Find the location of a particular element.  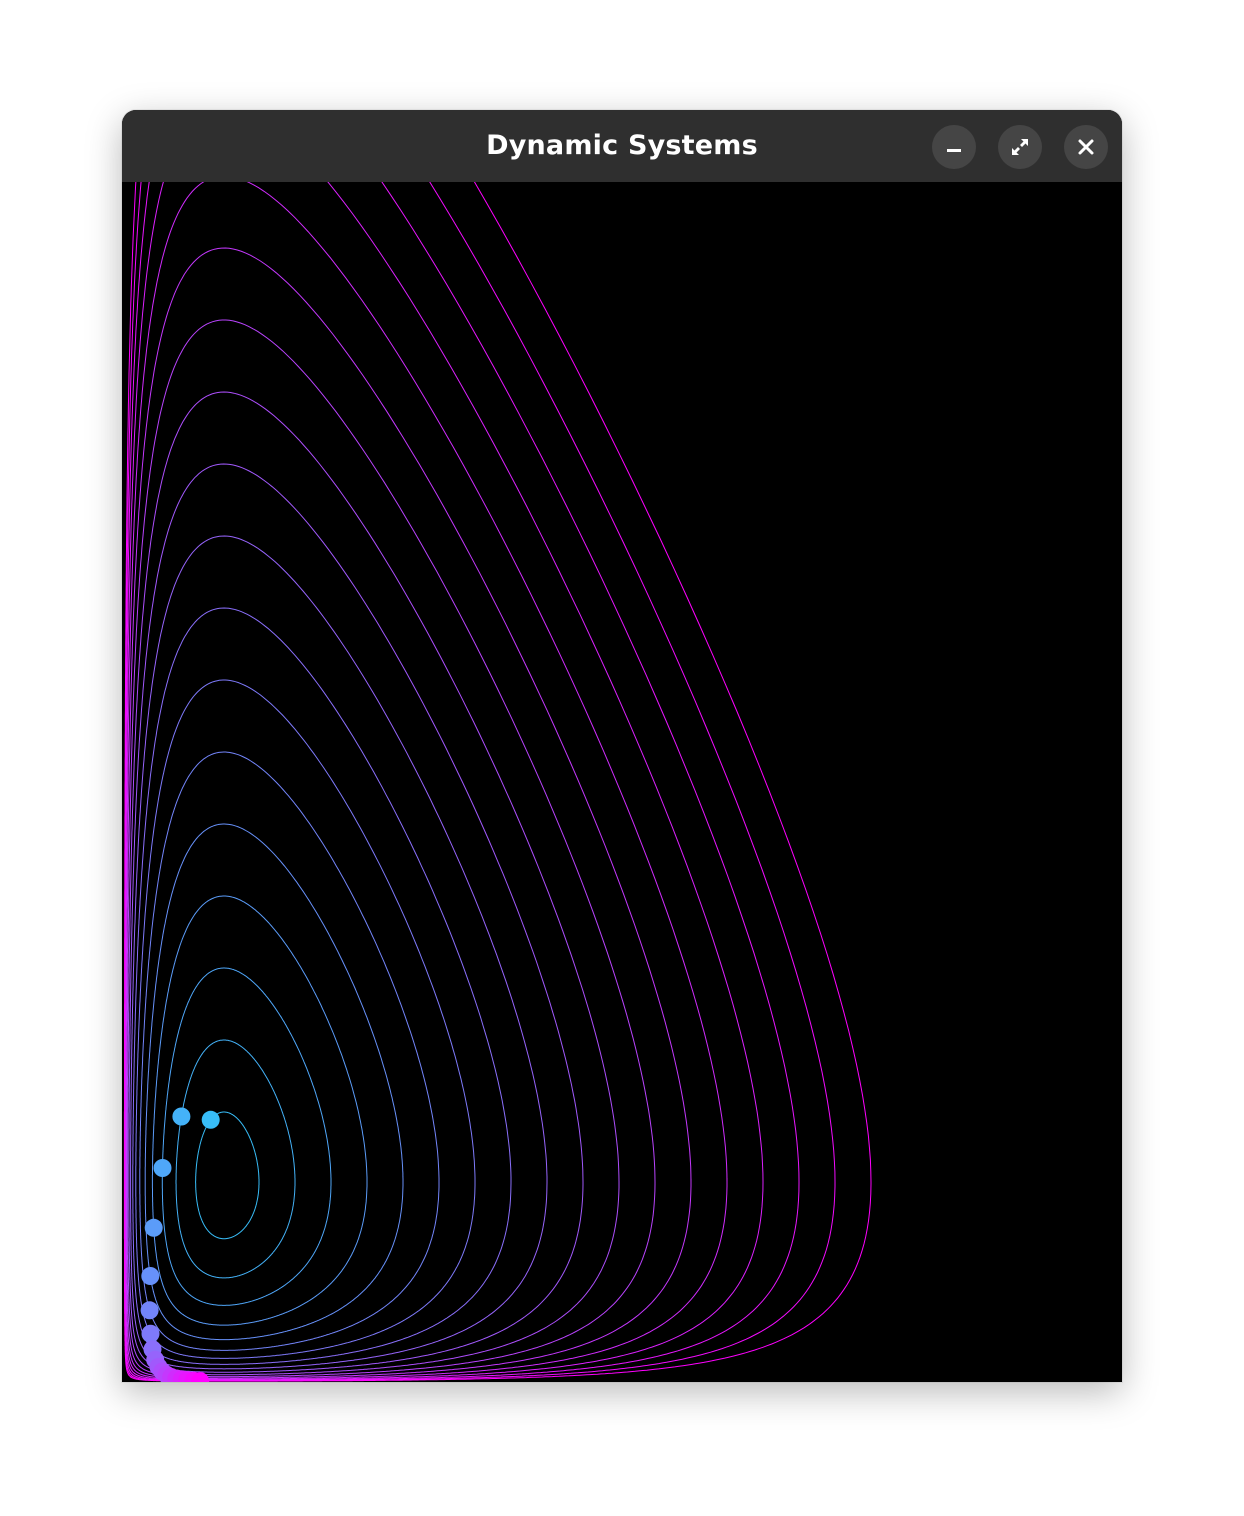

close-button is located at coordinates (1086, 147).